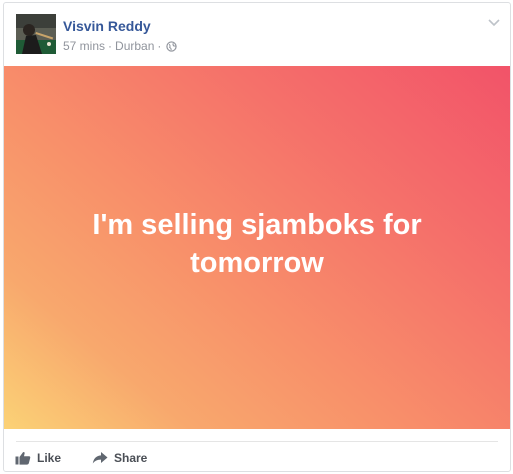 The height and width of the screenshot is (474, 513). I want to click on post-text: I'm selling sjamboks for tomorrow, so click(257, 243).